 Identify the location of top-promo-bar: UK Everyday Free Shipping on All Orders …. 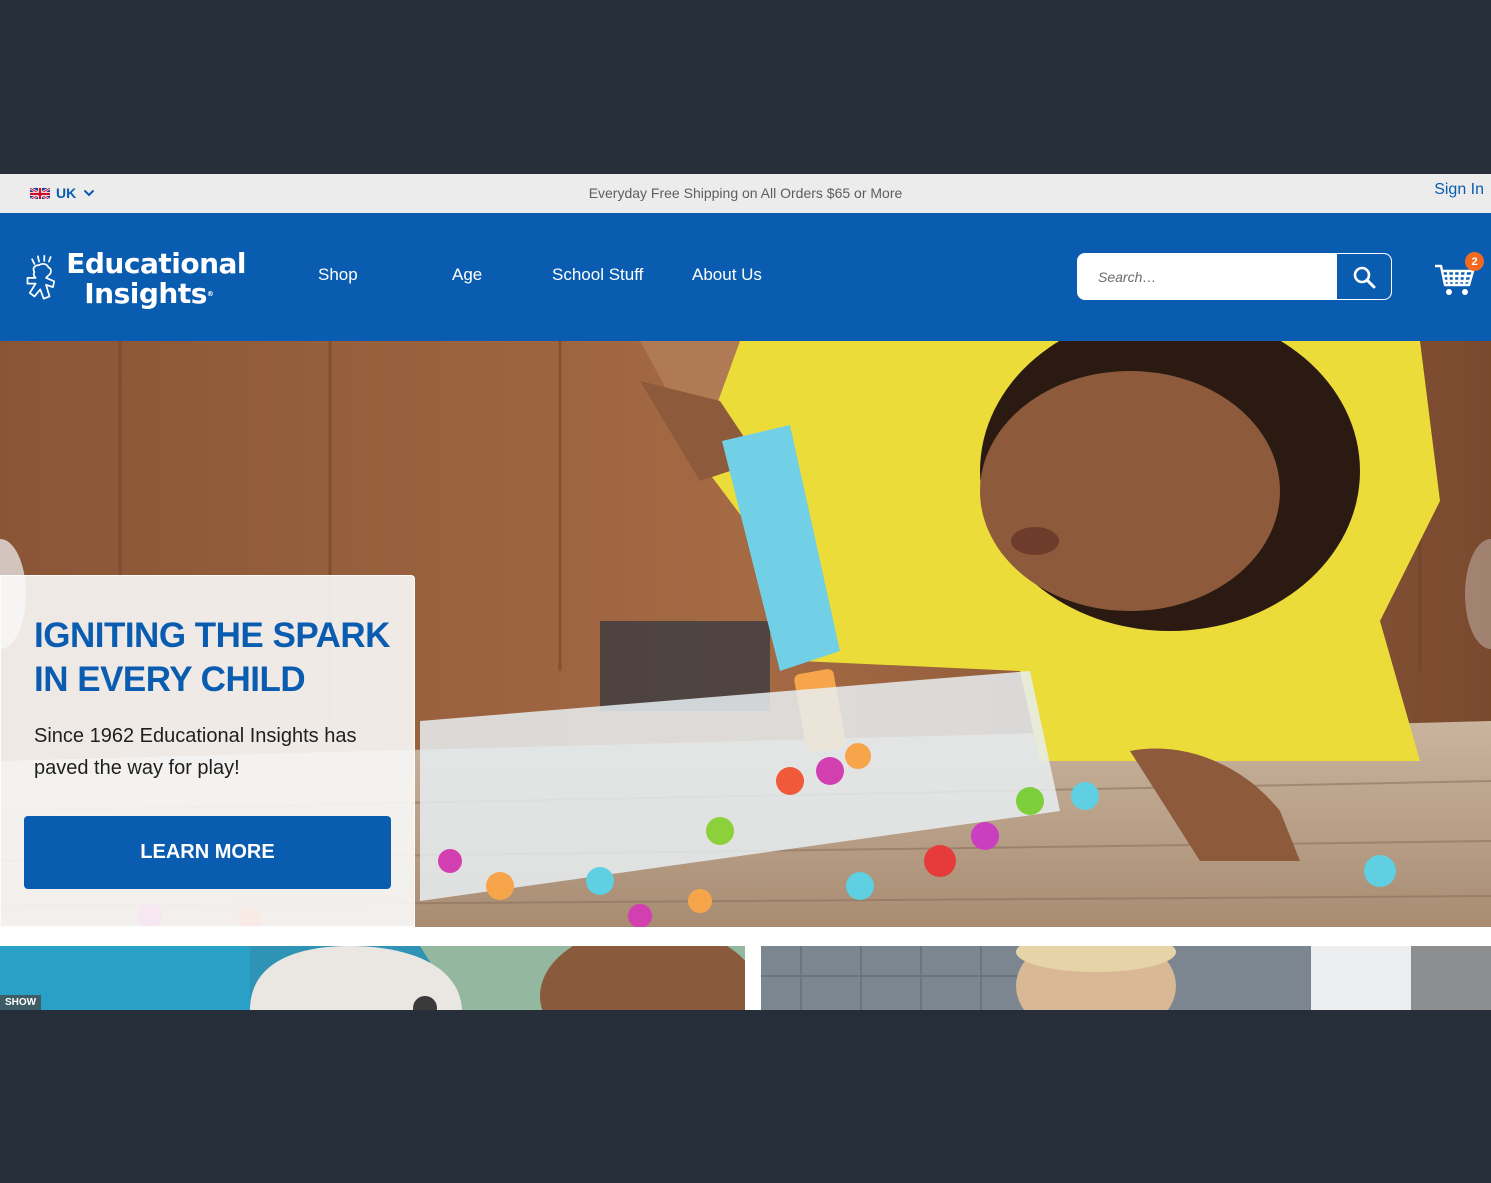
(745, 193).